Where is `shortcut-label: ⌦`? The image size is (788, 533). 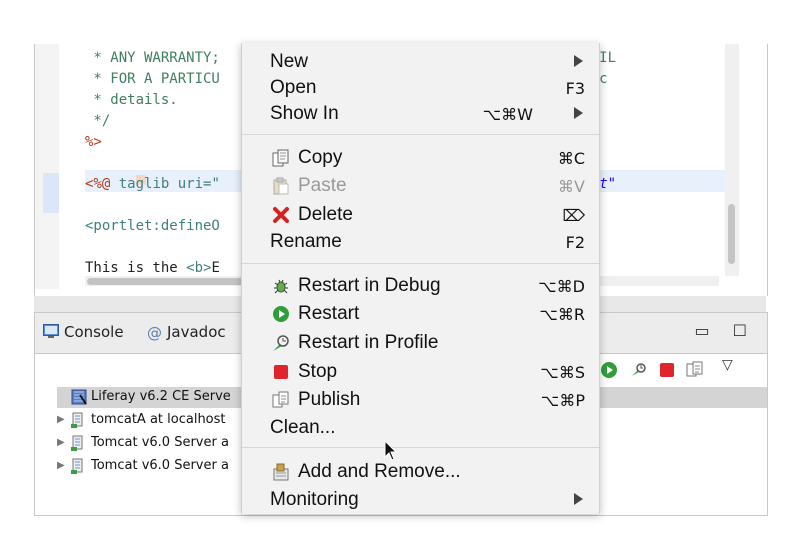 shortcut-label: ⌦ is located at coordinates (573, 215).